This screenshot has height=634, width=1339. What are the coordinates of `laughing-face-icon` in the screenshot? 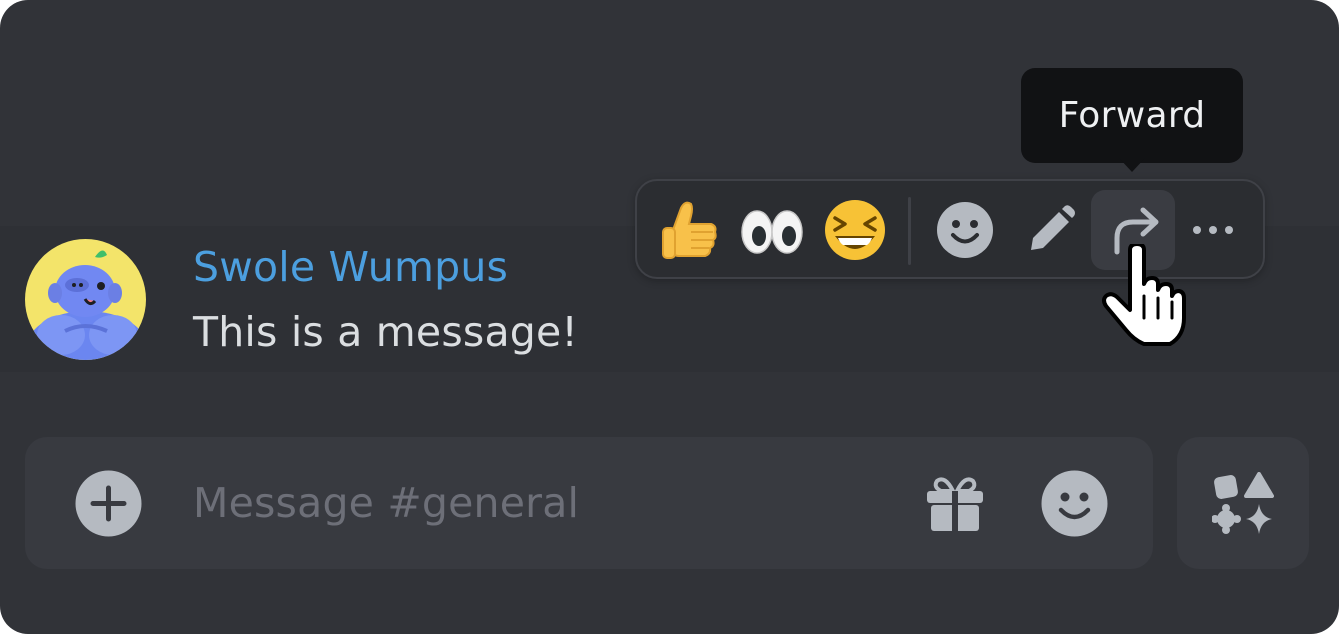 It's located at (855, 230).